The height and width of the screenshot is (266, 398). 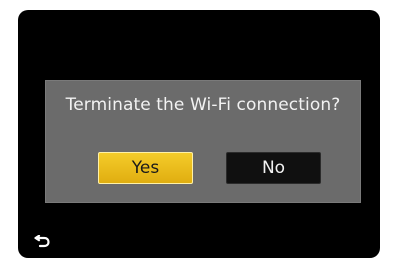 What do you see at coordinates (273, 168) in the screenshot?
I see `no-button: No` at bounding box center [273, 168].